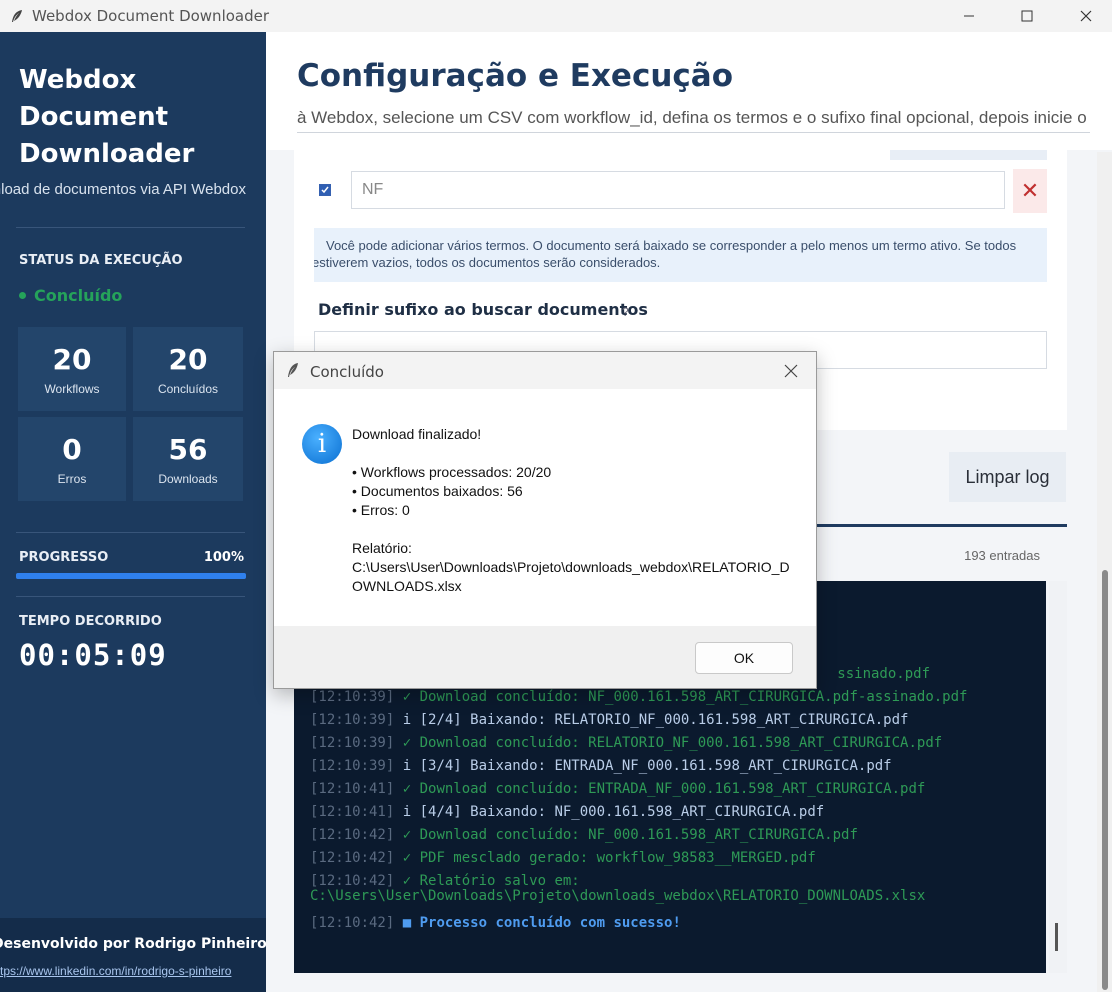 Image resolution: width=1112 pixels, height=992 pixels. What do you see at coordinates (101, 260) in the screenshot?
I see `status-label: STATUS DA EXECUÇÃO` at bounding box center [101, 260].